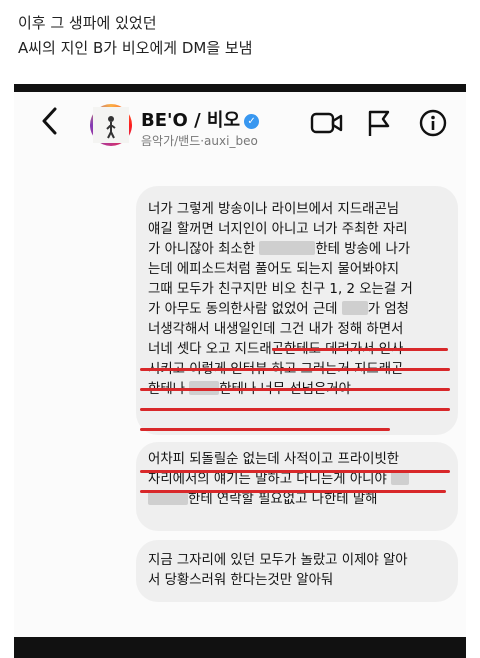 This screenshot has width=480, height=658. I want to click on avatar, so click(111, 125).